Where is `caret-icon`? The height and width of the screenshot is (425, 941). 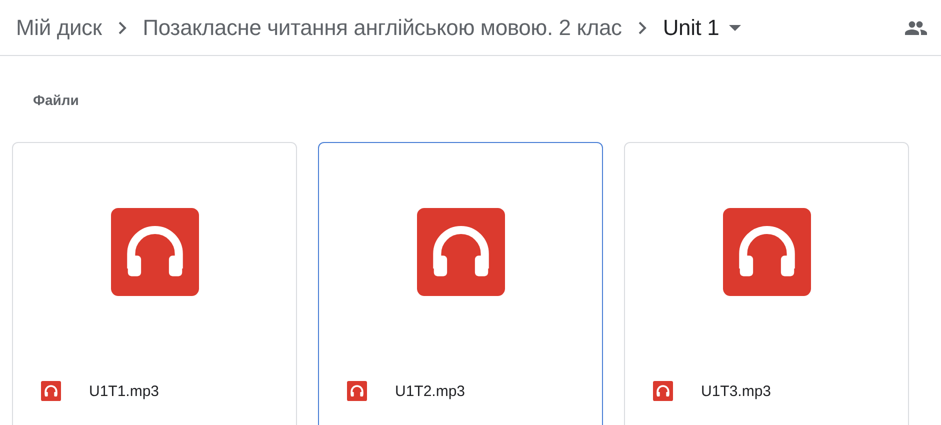
caret-icon is located at coordinates (735, 27).